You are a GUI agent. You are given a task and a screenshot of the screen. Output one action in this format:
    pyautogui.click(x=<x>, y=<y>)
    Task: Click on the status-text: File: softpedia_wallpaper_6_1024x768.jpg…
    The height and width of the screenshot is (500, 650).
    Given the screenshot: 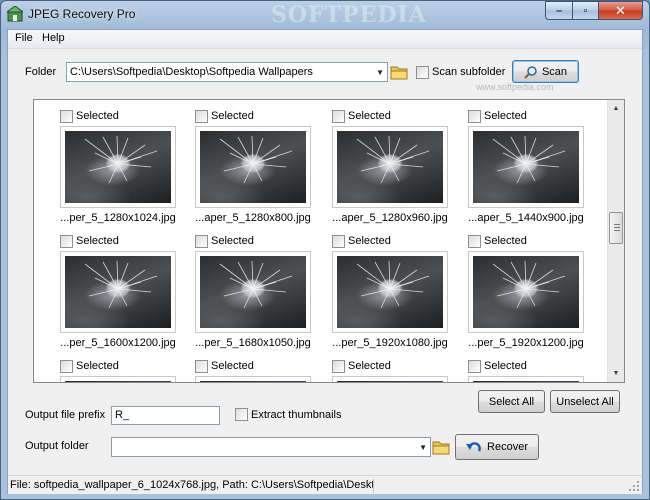 What is the action you would take?
    pyautogui.click(x=192, y=486)
    